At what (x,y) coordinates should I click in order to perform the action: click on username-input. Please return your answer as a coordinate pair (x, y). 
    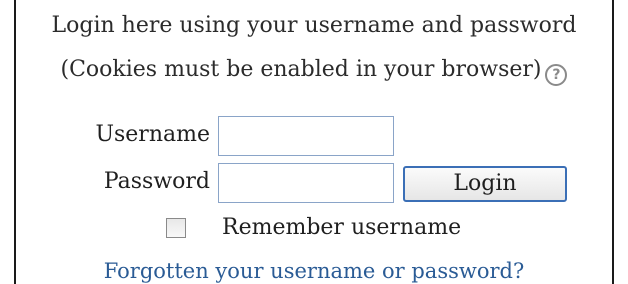
    Looking at the image, I should click on (306, 136).